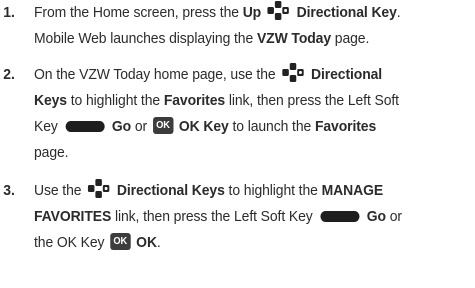  Describe the element at coordinates (236, 153) in the screenshot. I see `step-line: page.` at that location.